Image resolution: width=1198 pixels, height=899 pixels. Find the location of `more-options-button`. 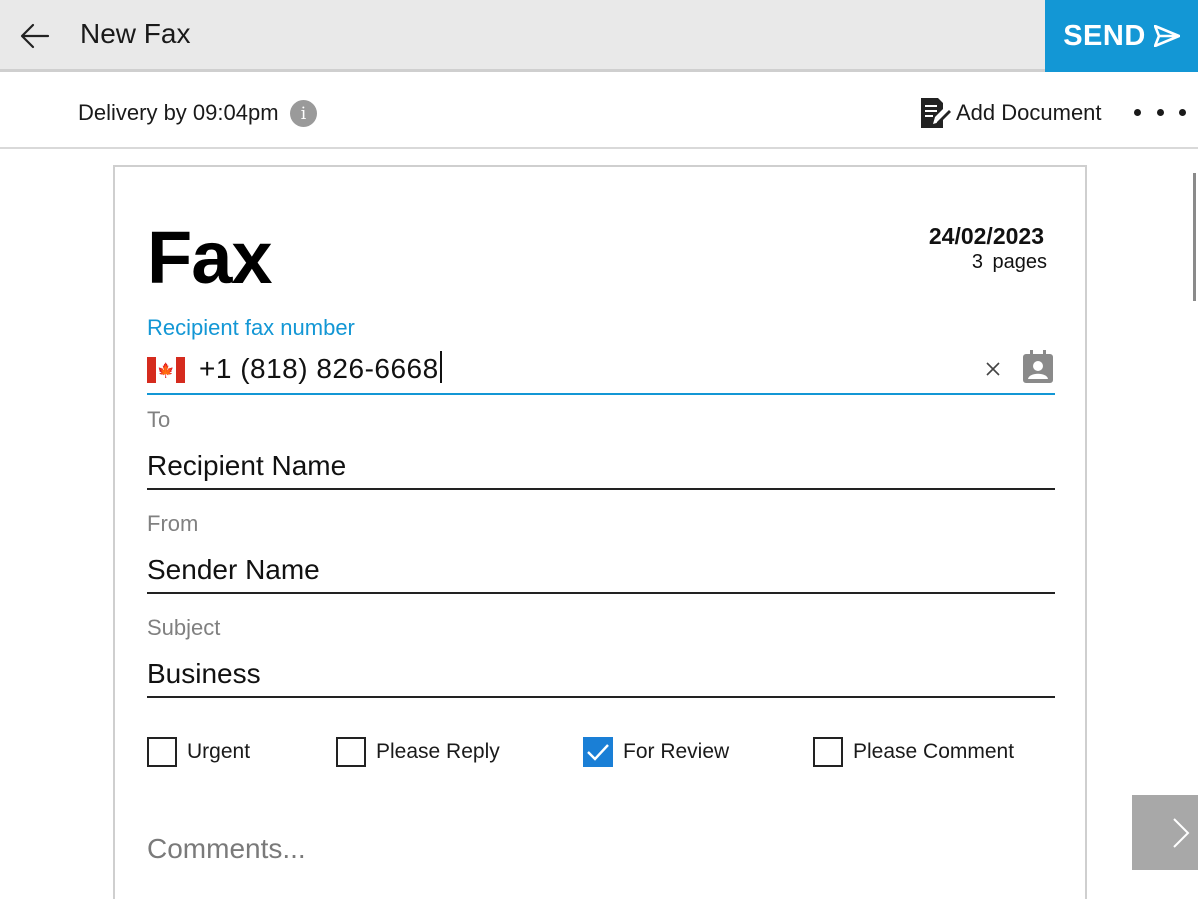

more-options-button is located at coordinates (1160, 112).